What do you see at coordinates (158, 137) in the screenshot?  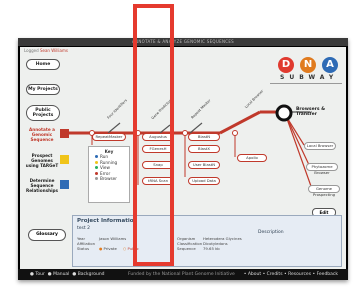 I see `stop-augustus: Augustus` at bounding box center [158, 137].